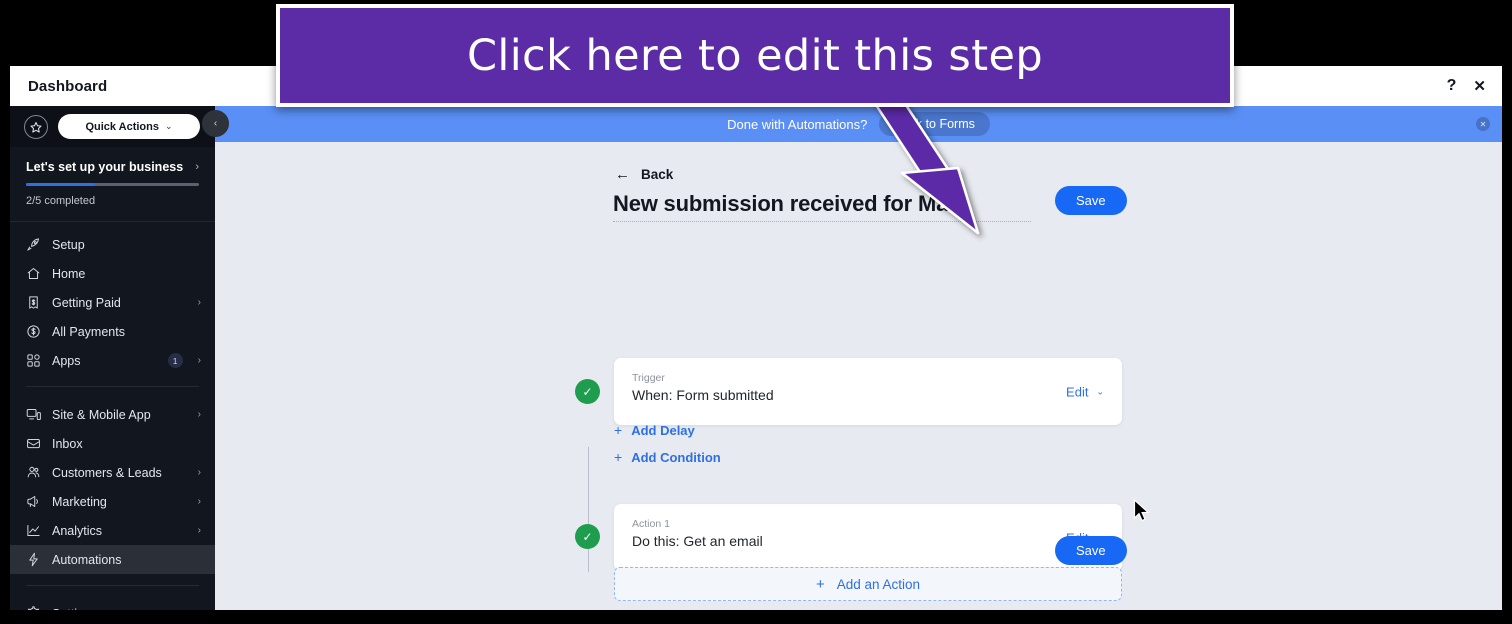 The width and height of the screenshot is (1512, 624). Describe the element at coordinates (33, 331) in the screenshot. I see `dollar-circle-icon` at that location.